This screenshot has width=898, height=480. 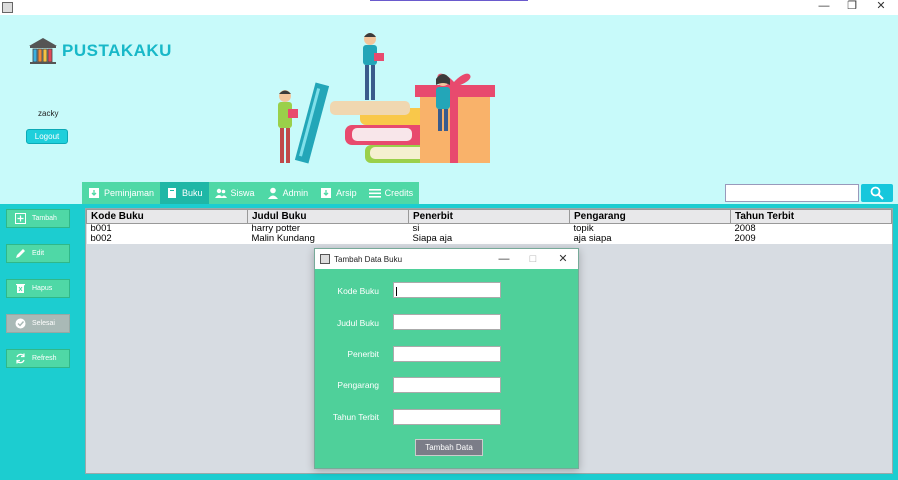 I want to click on column-header: Judul Buku, so click(x=328, y=216).